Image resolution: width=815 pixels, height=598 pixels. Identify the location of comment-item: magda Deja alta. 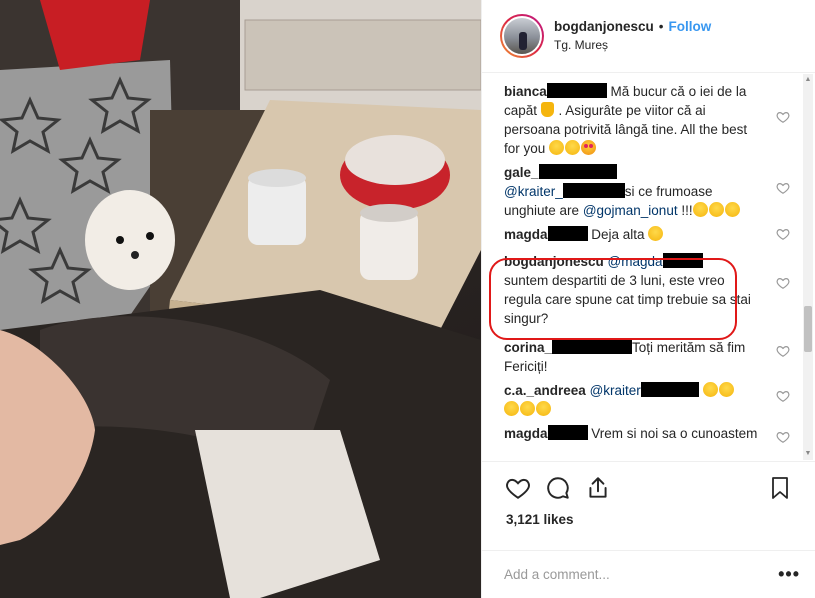
(643, 234).